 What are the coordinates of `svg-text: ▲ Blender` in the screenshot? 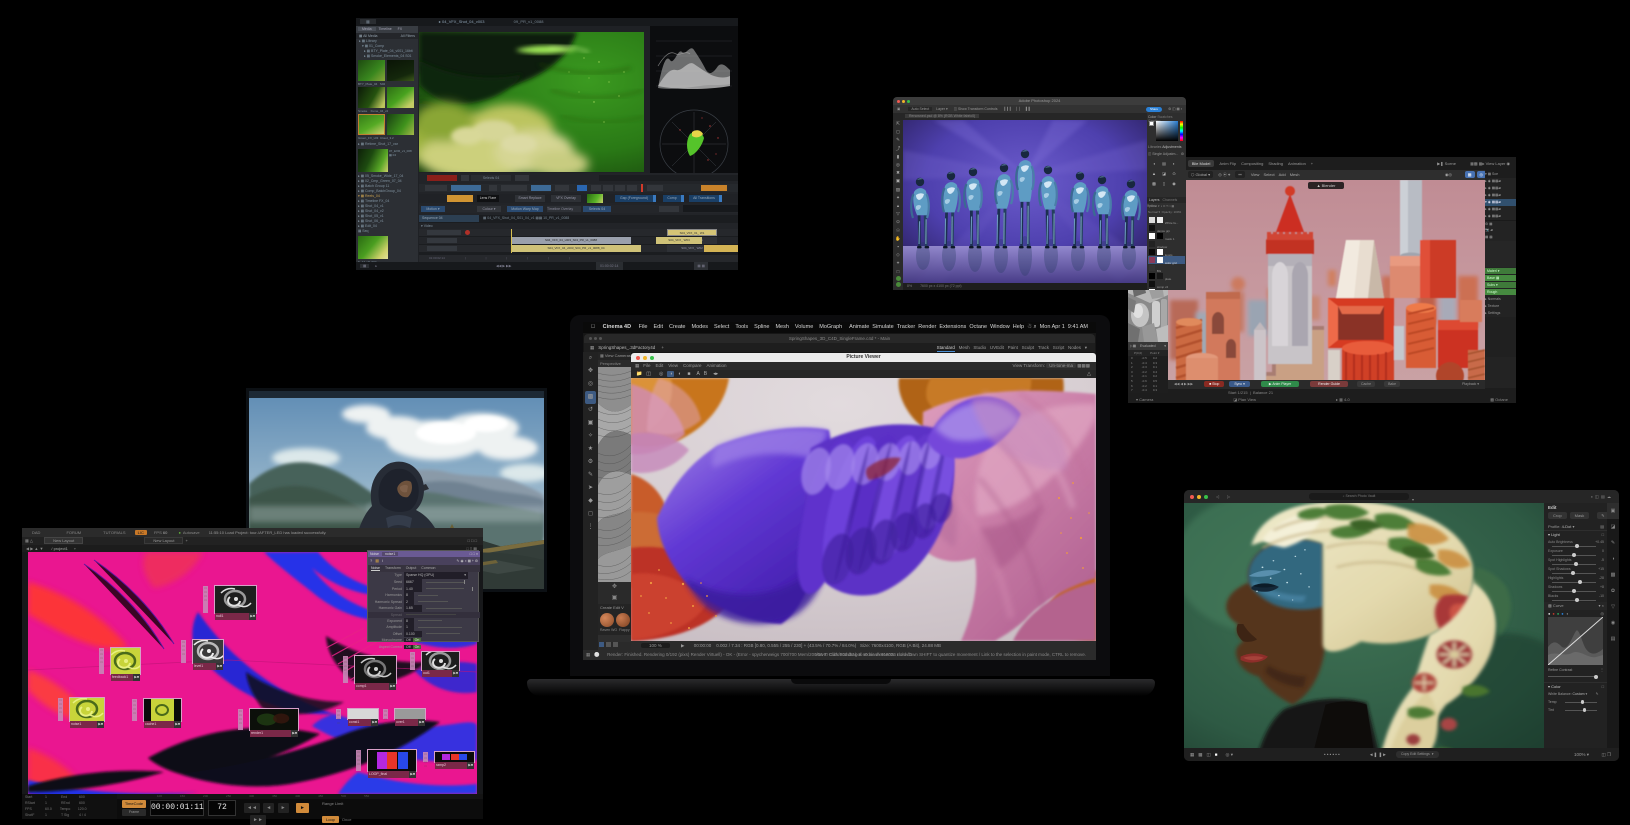 It's located at (1327, 185).